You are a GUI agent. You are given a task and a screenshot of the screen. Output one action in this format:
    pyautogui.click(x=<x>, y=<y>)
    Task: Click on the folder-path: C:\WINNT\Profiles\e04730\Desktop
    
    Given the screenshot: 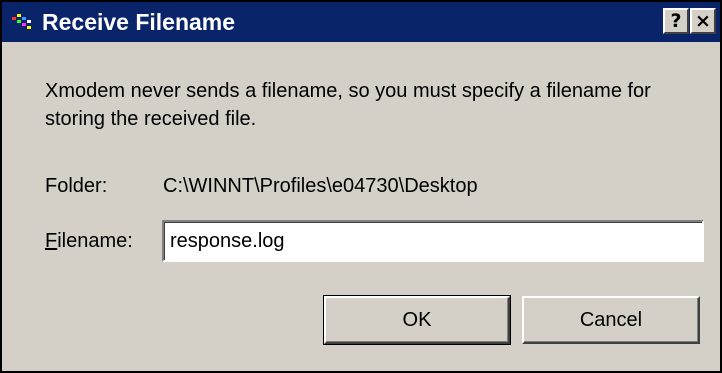 What is the action you would take?
    pyautogui.click(x=320, y=186)
    